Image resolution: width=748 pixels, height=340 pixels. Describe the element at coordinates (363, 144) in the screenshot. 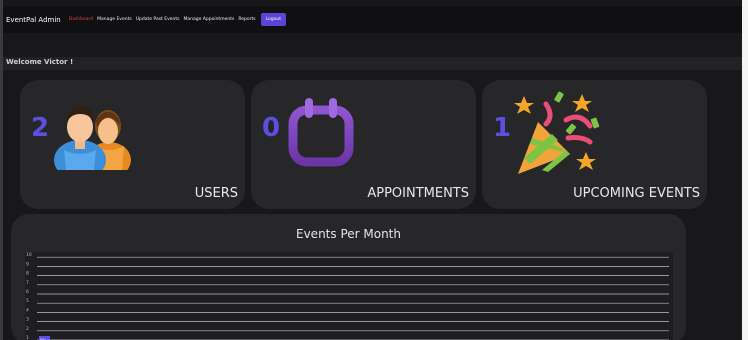

I see `stat-card-appointments: 0 APPOINTMENTS` at that location.